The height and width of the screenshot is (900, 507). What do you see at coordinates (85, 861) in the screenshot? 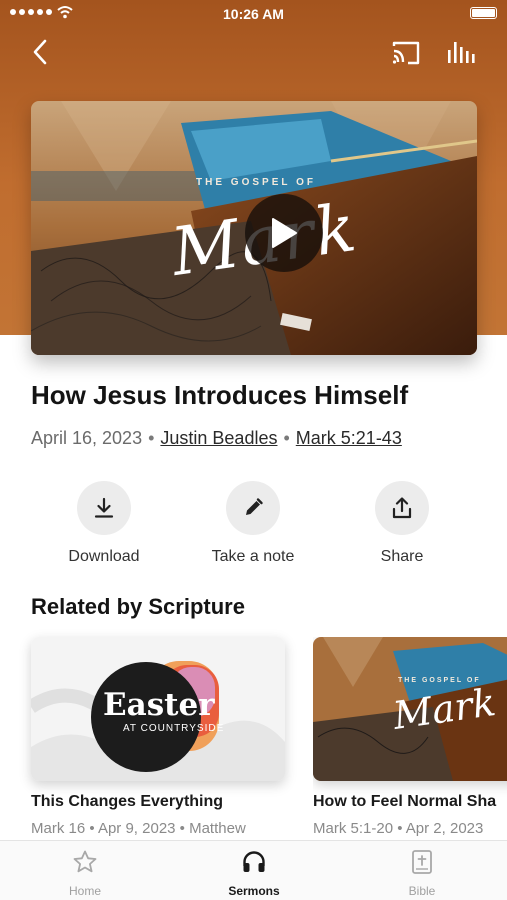
I see `star-icon` at bounding box center [85, 861].